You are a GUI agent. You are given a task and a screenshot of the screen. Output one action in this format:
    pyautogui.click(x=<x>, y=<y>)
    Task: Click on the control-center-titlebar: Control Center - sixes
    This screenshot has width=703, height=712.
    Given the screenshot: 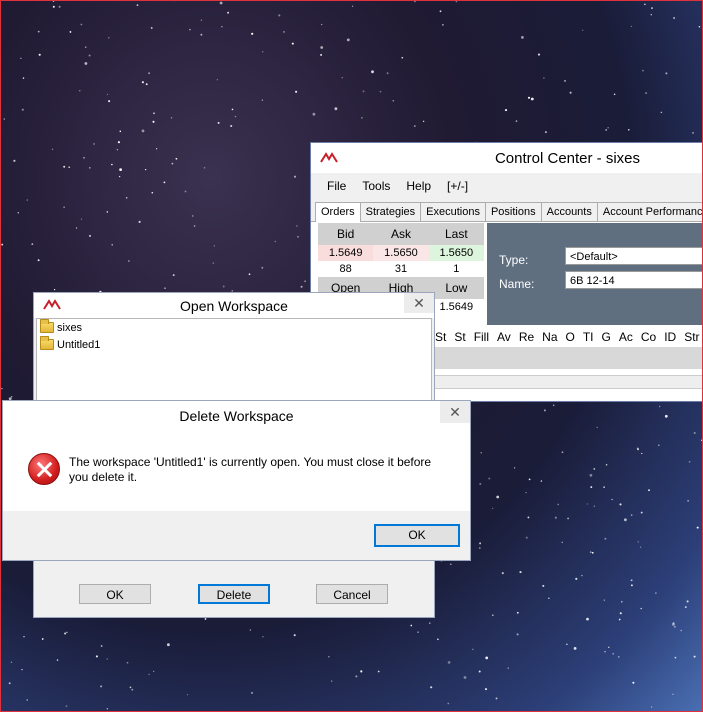 What is the action you would take?
    pyautogui.click(x=507, y=158)
    